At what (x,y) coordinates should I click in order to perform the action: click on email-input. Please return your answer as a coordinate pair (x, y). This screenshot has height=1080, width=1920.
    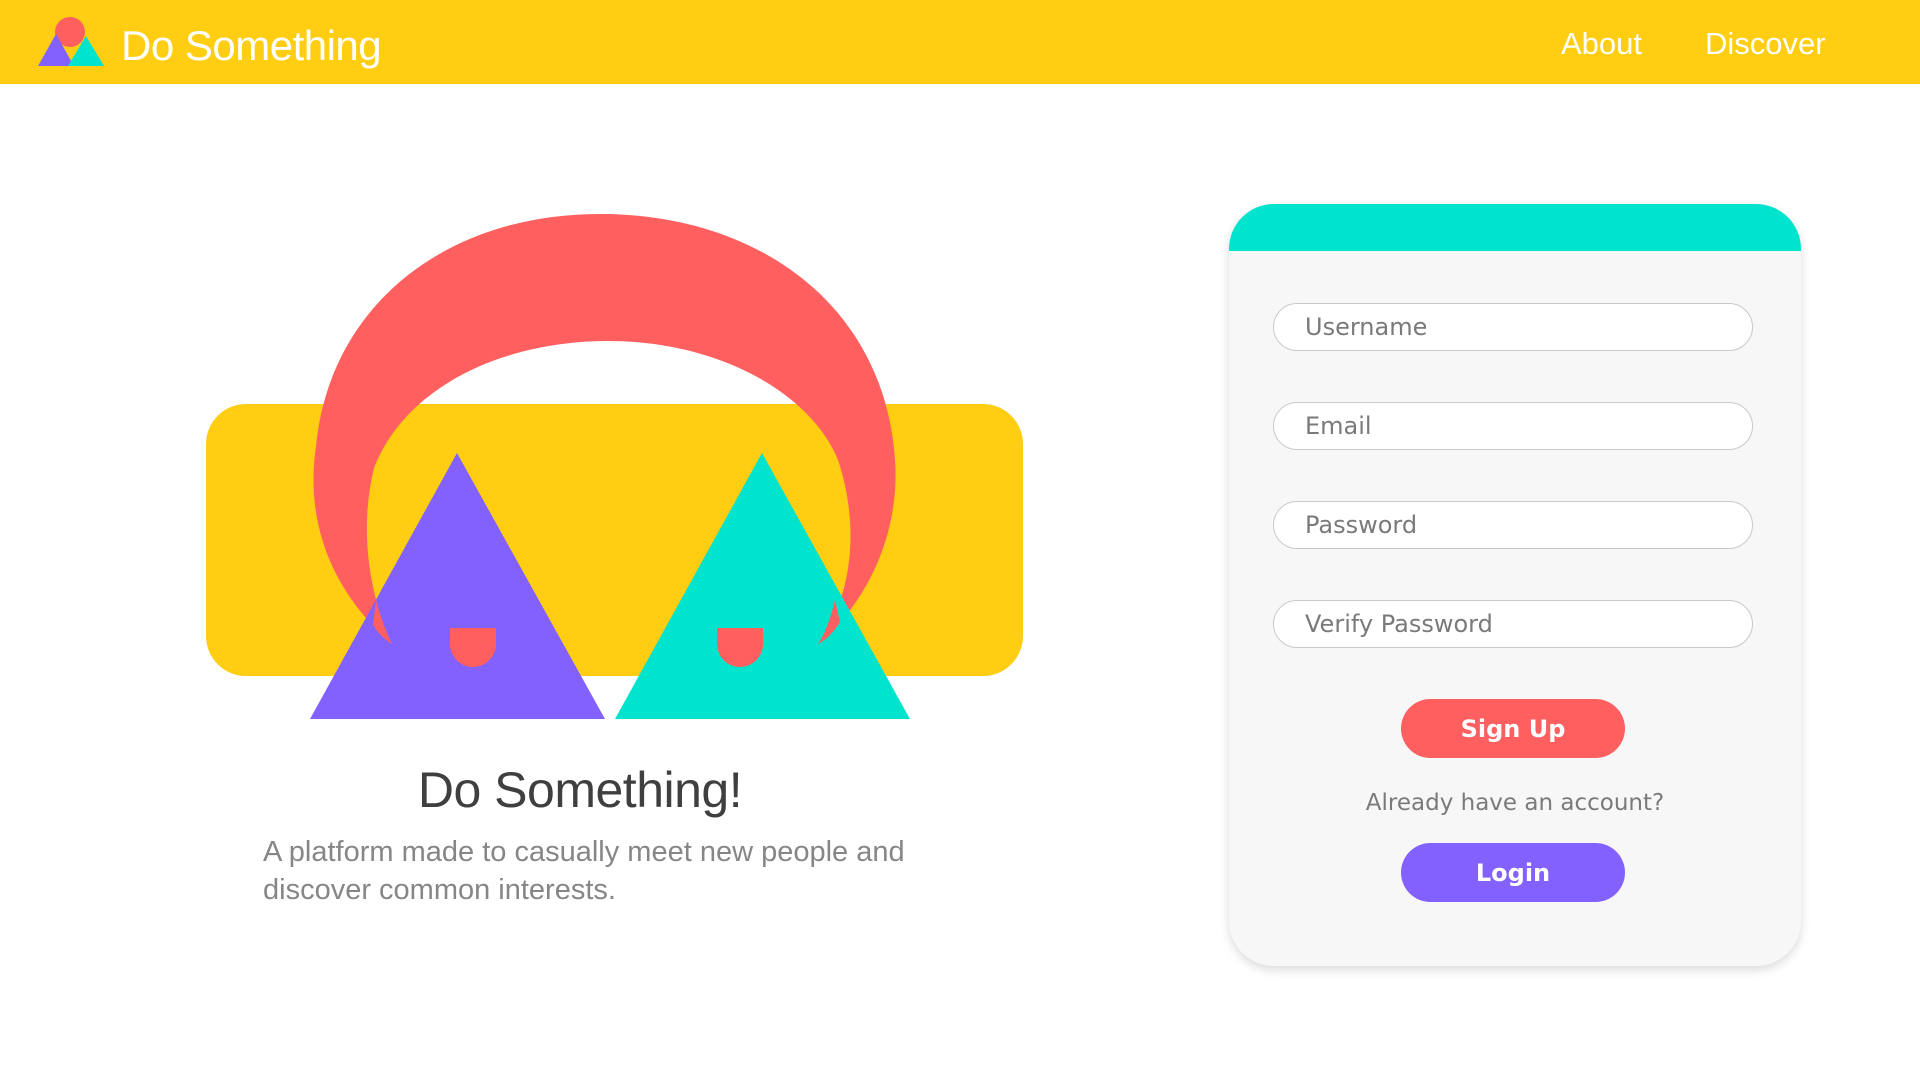
    Looking at the image, I should click on (1513, 426).